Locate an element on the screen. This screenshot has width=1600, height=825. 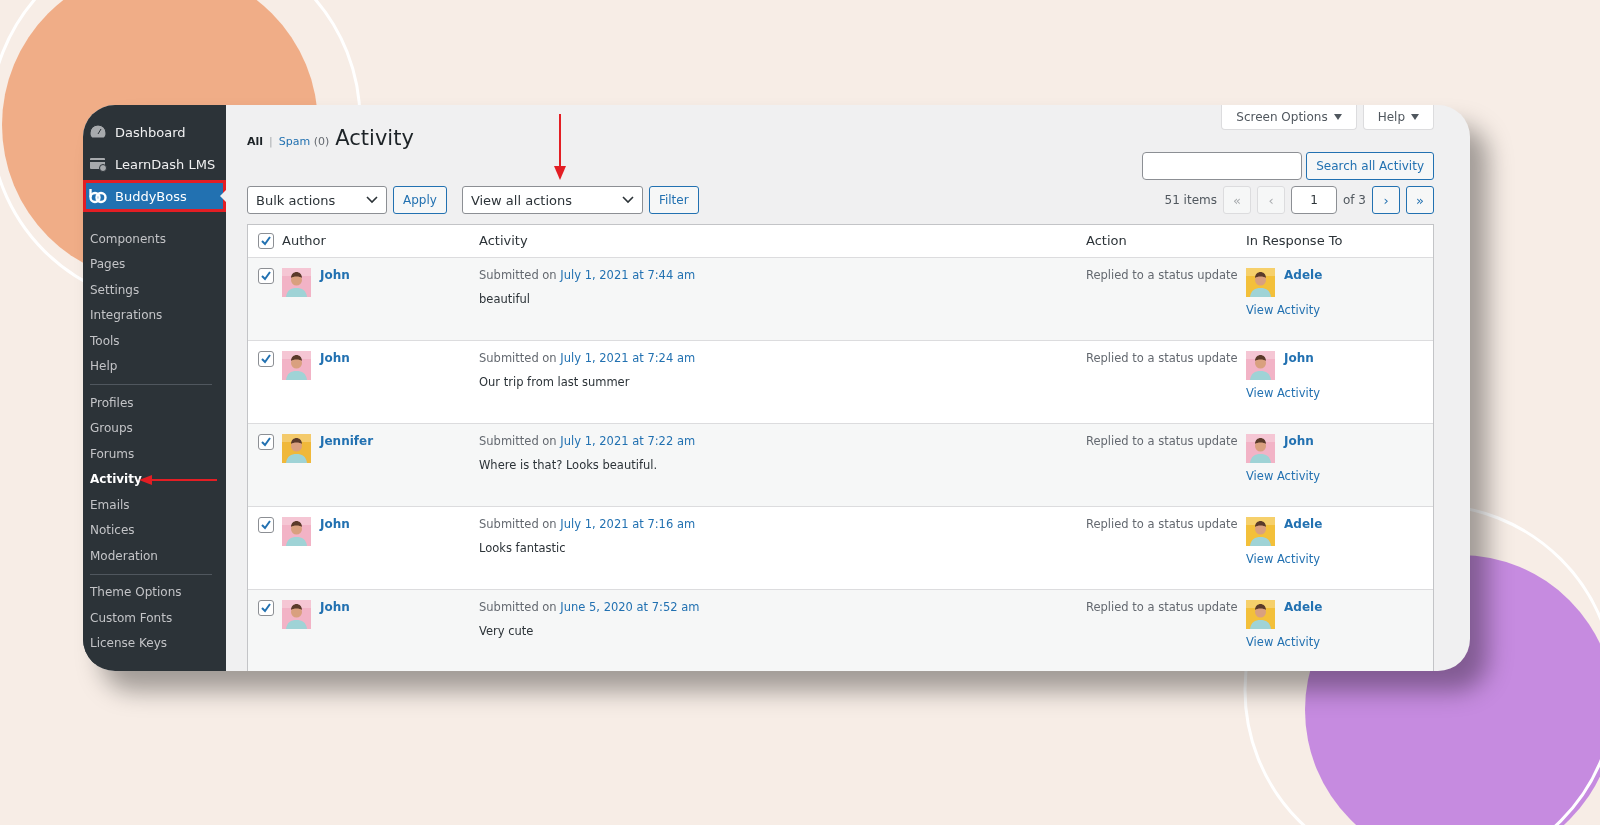
submenu-item: Help is located at coordinates (154, 366).